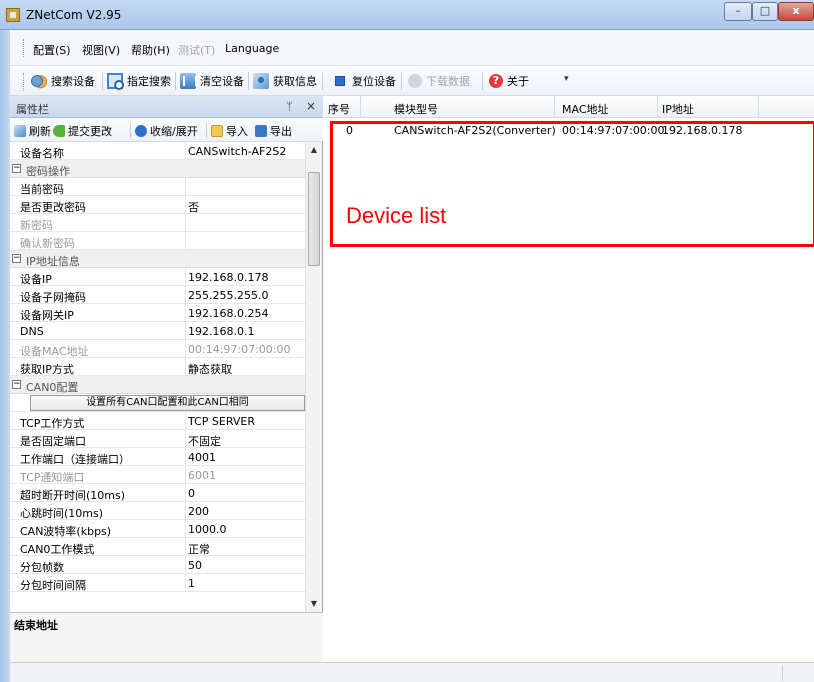 This screenshot has width=814, height=682. Describe the element at coordinates (285, 81) in the screenshot. I see `get-info-button: 获取信息` at that location.